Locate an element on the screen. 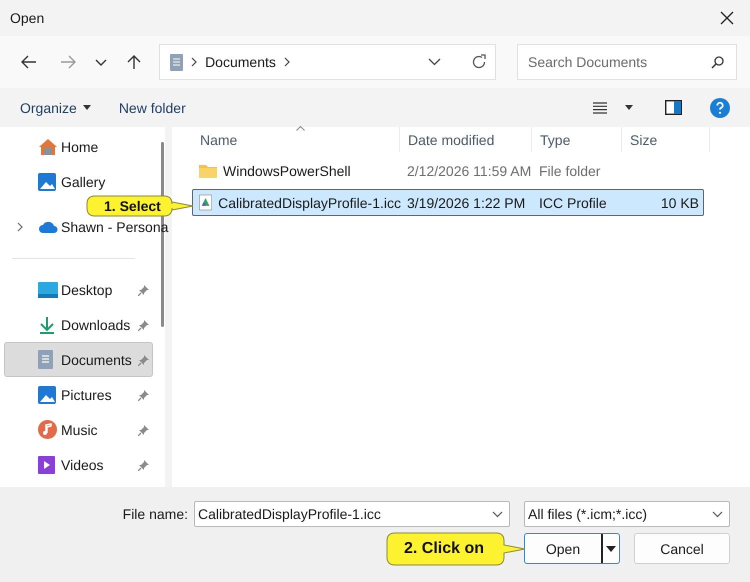  callout-tooltip: 1. Select is located at coordinates (140, 206).